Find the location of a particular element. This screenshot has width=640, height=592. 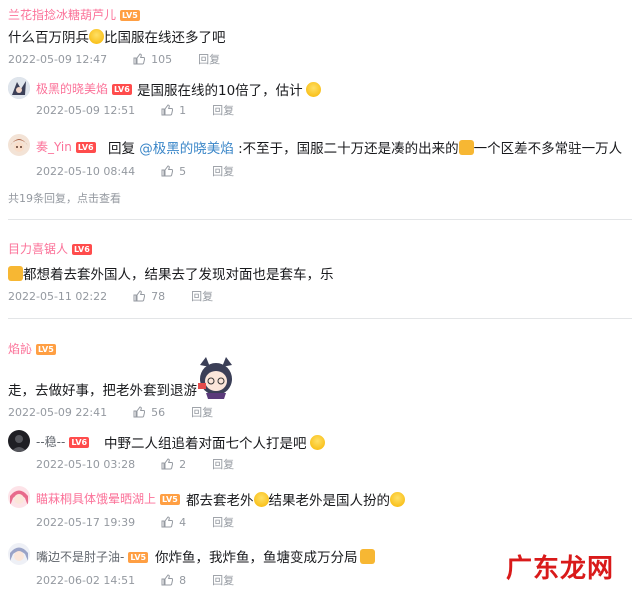

comment-meta: 2022-05-11 02:22 78 回复 is located at coordinates (110, 296).